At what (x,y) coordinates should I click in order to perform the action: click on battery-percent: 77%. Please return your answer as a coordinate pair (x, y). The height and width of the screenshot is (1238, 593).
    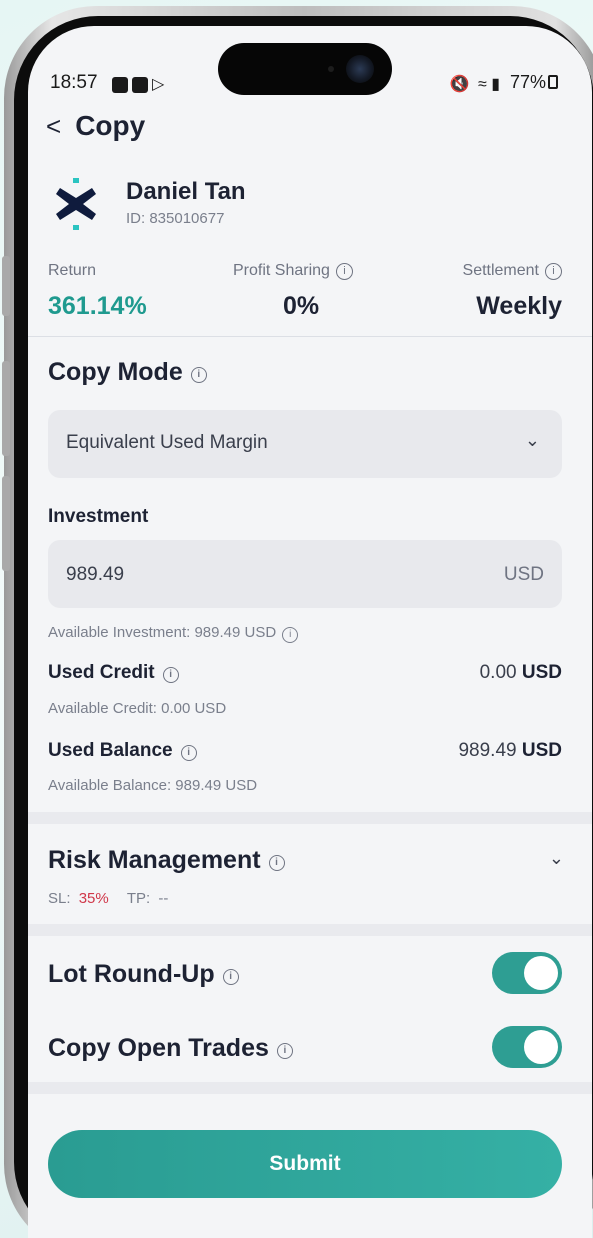
    Looking at the image, I should click on (534, 82).